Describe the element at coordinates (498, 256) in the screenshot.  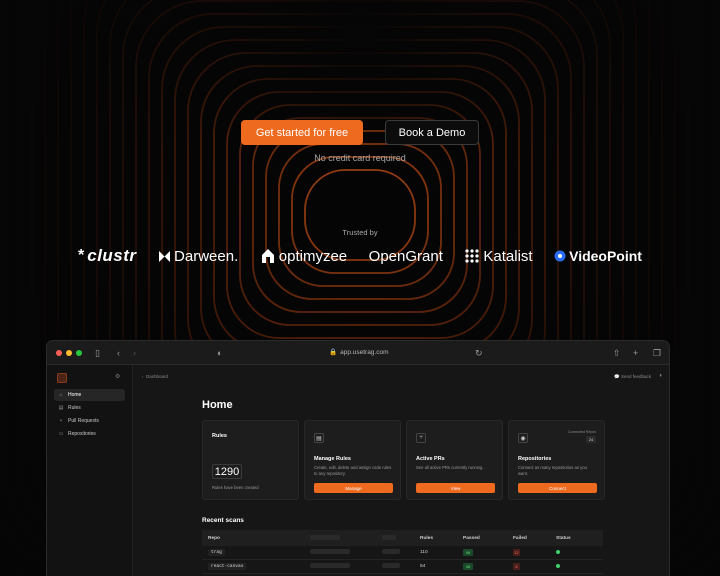
I see `logo-katalist: Katalist` at that location.